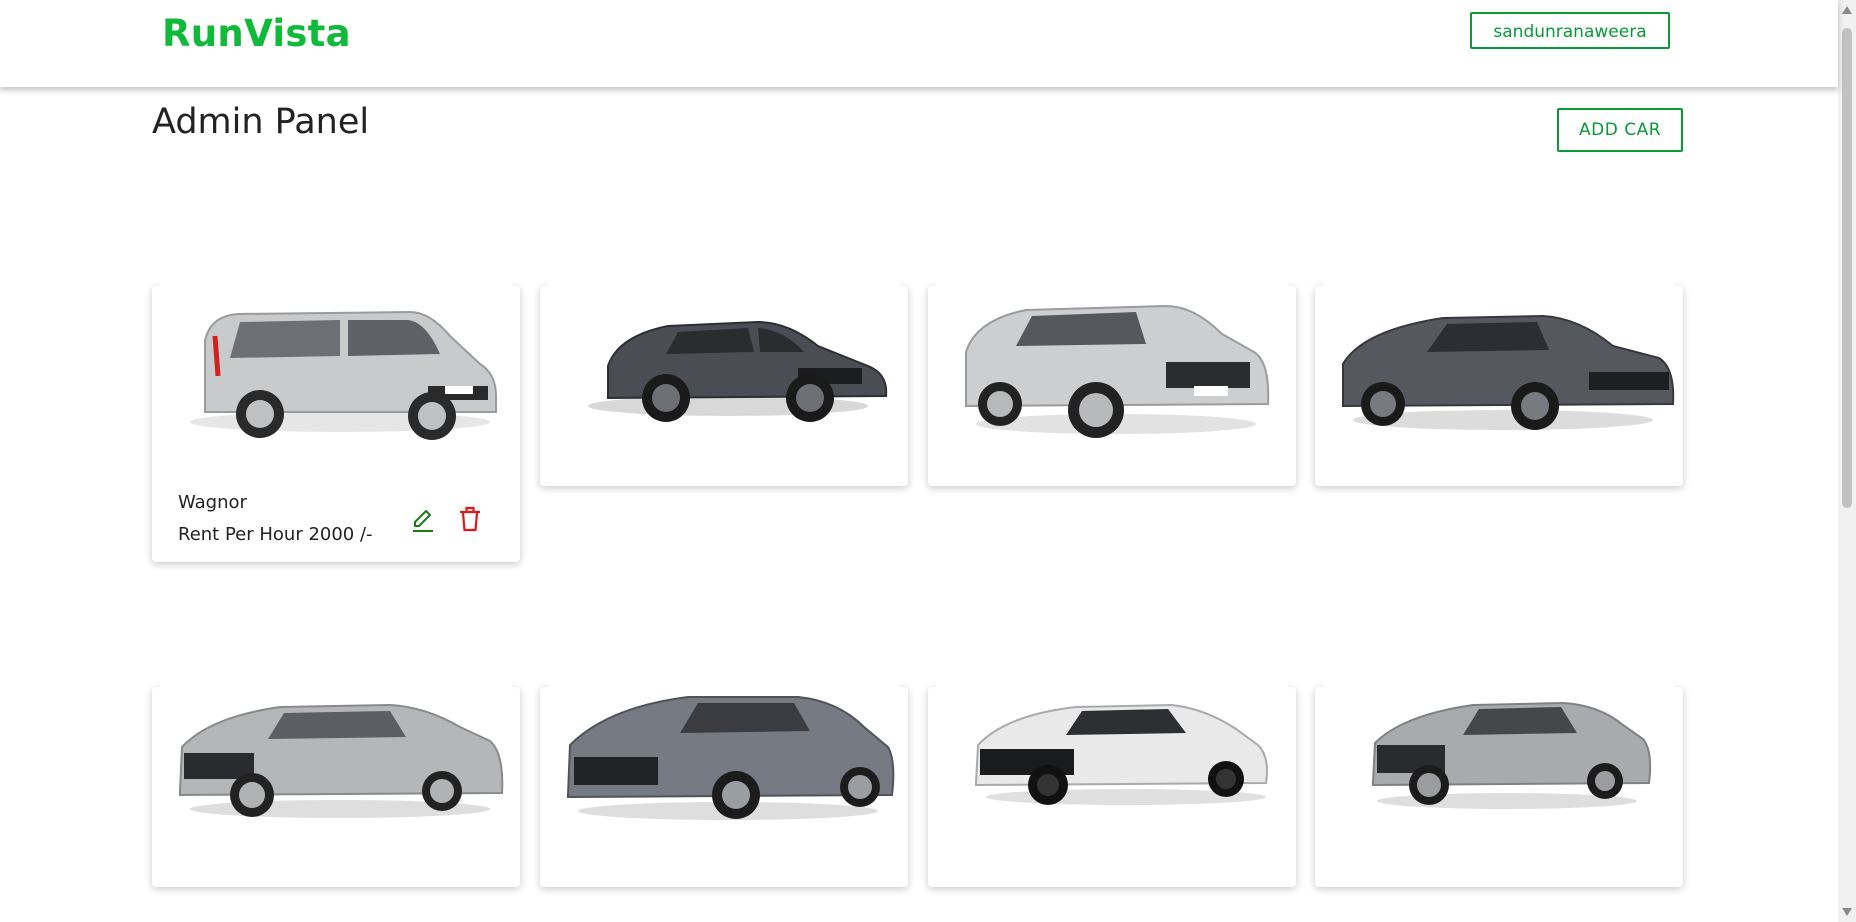  I want to click on scrollbar-thumb, so click(1847, 268).